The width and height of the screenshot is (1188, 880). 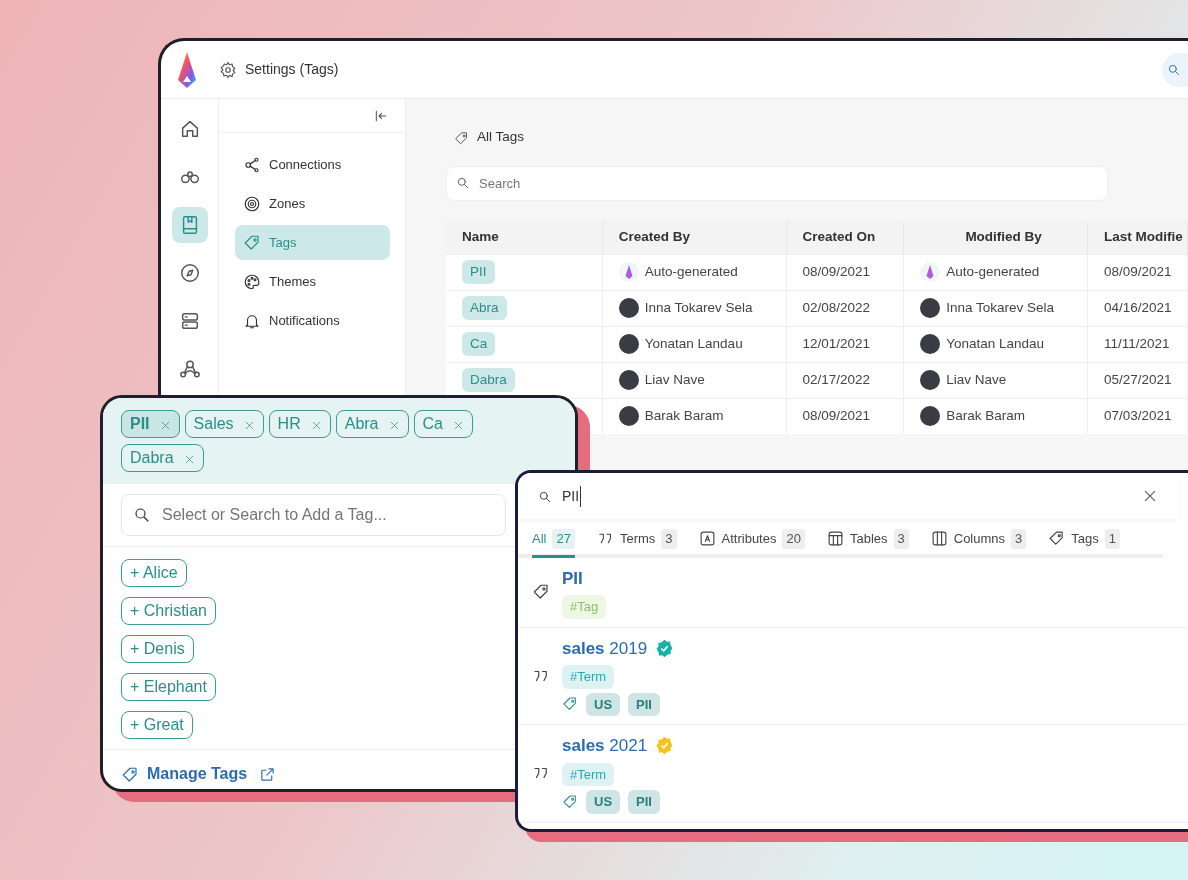 I want to click on type-label: #Tag, so click(x=584, y=607).